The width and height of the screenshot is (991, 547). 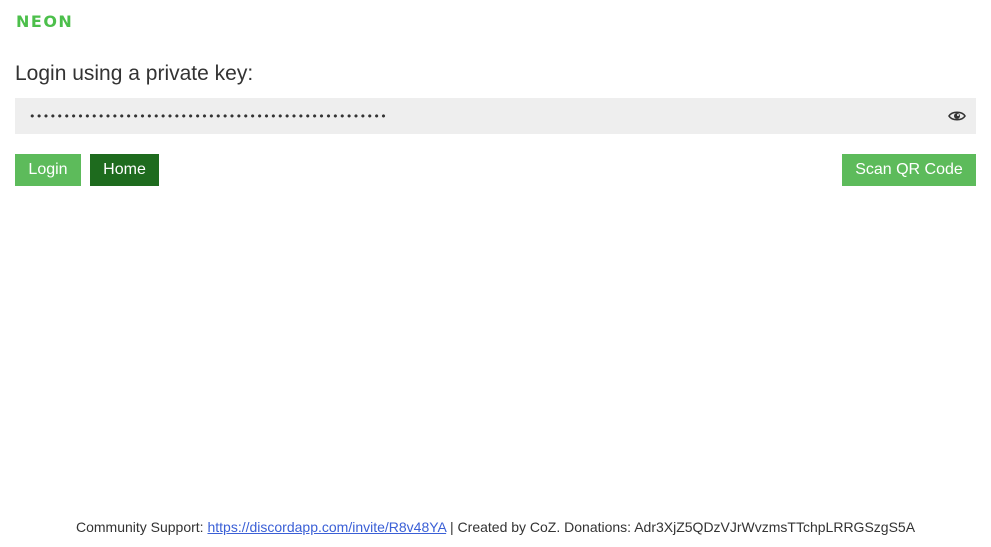 What do you see at coordinates (475, 116) in the screenshot?
I see `private-key-input` at bounding box center [475, 116].